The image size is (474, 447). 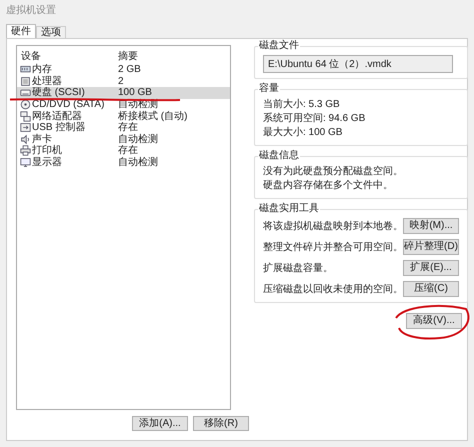 I want to click on group-title: 磁盘文件, so click(x=279, y=46).